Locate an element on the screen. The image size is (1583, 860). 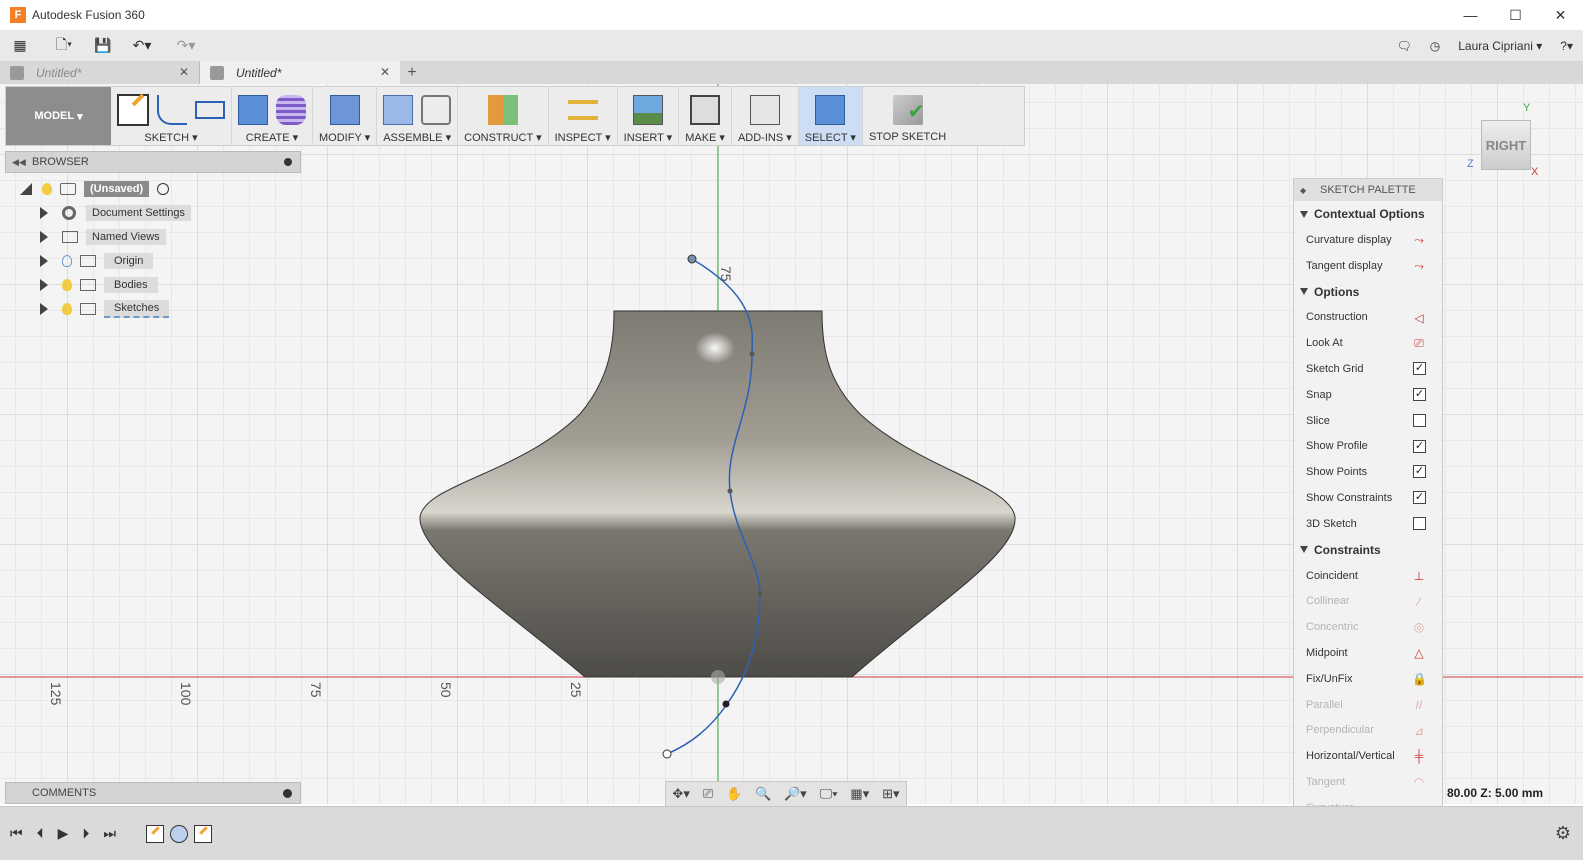
joint-icon is located at coordinates (436, 110).